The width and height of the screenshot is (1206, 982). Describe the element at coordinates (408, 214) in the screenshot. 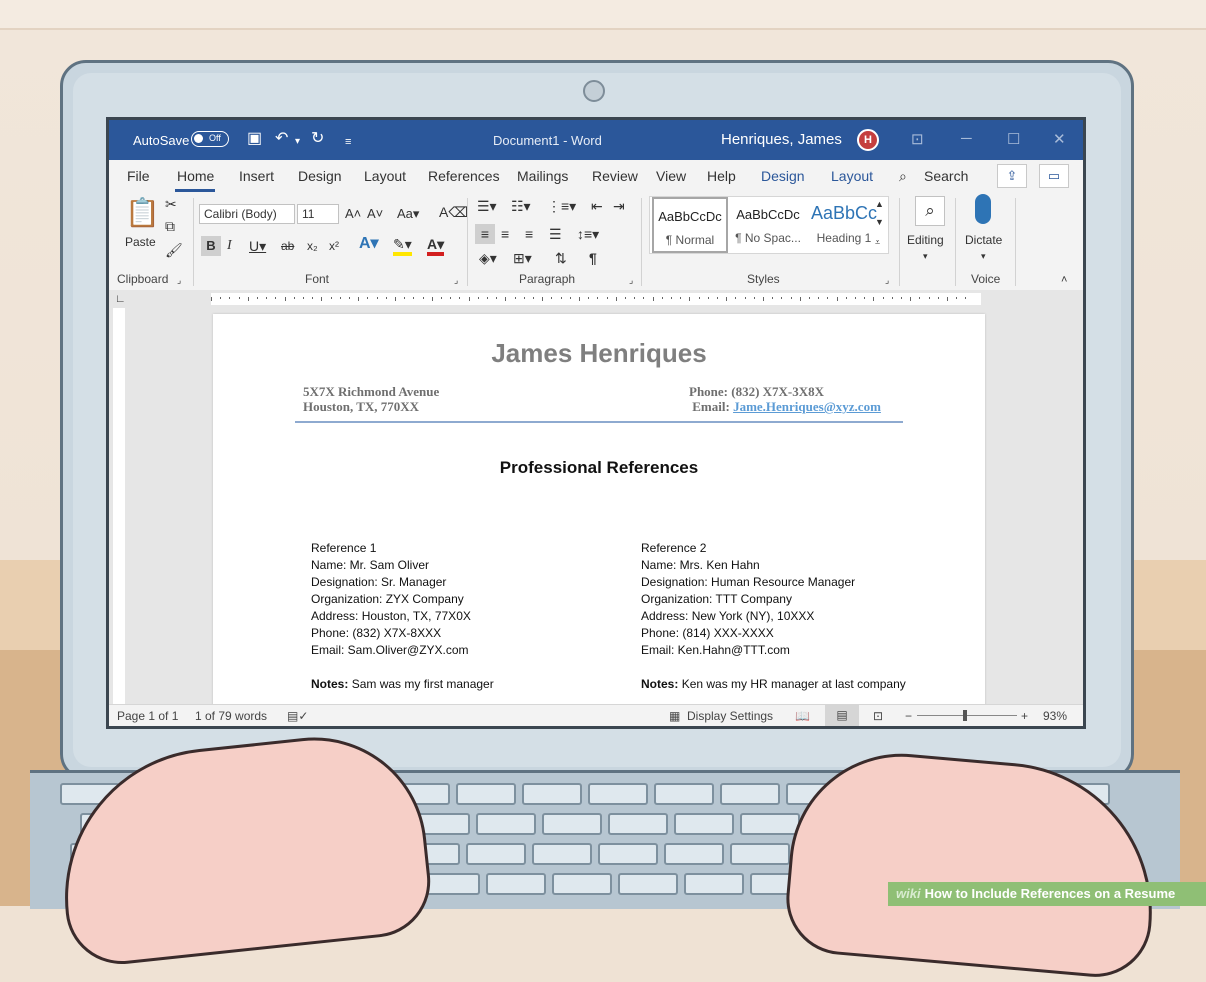

I see `change-case-icon: Aa▾` at that location.